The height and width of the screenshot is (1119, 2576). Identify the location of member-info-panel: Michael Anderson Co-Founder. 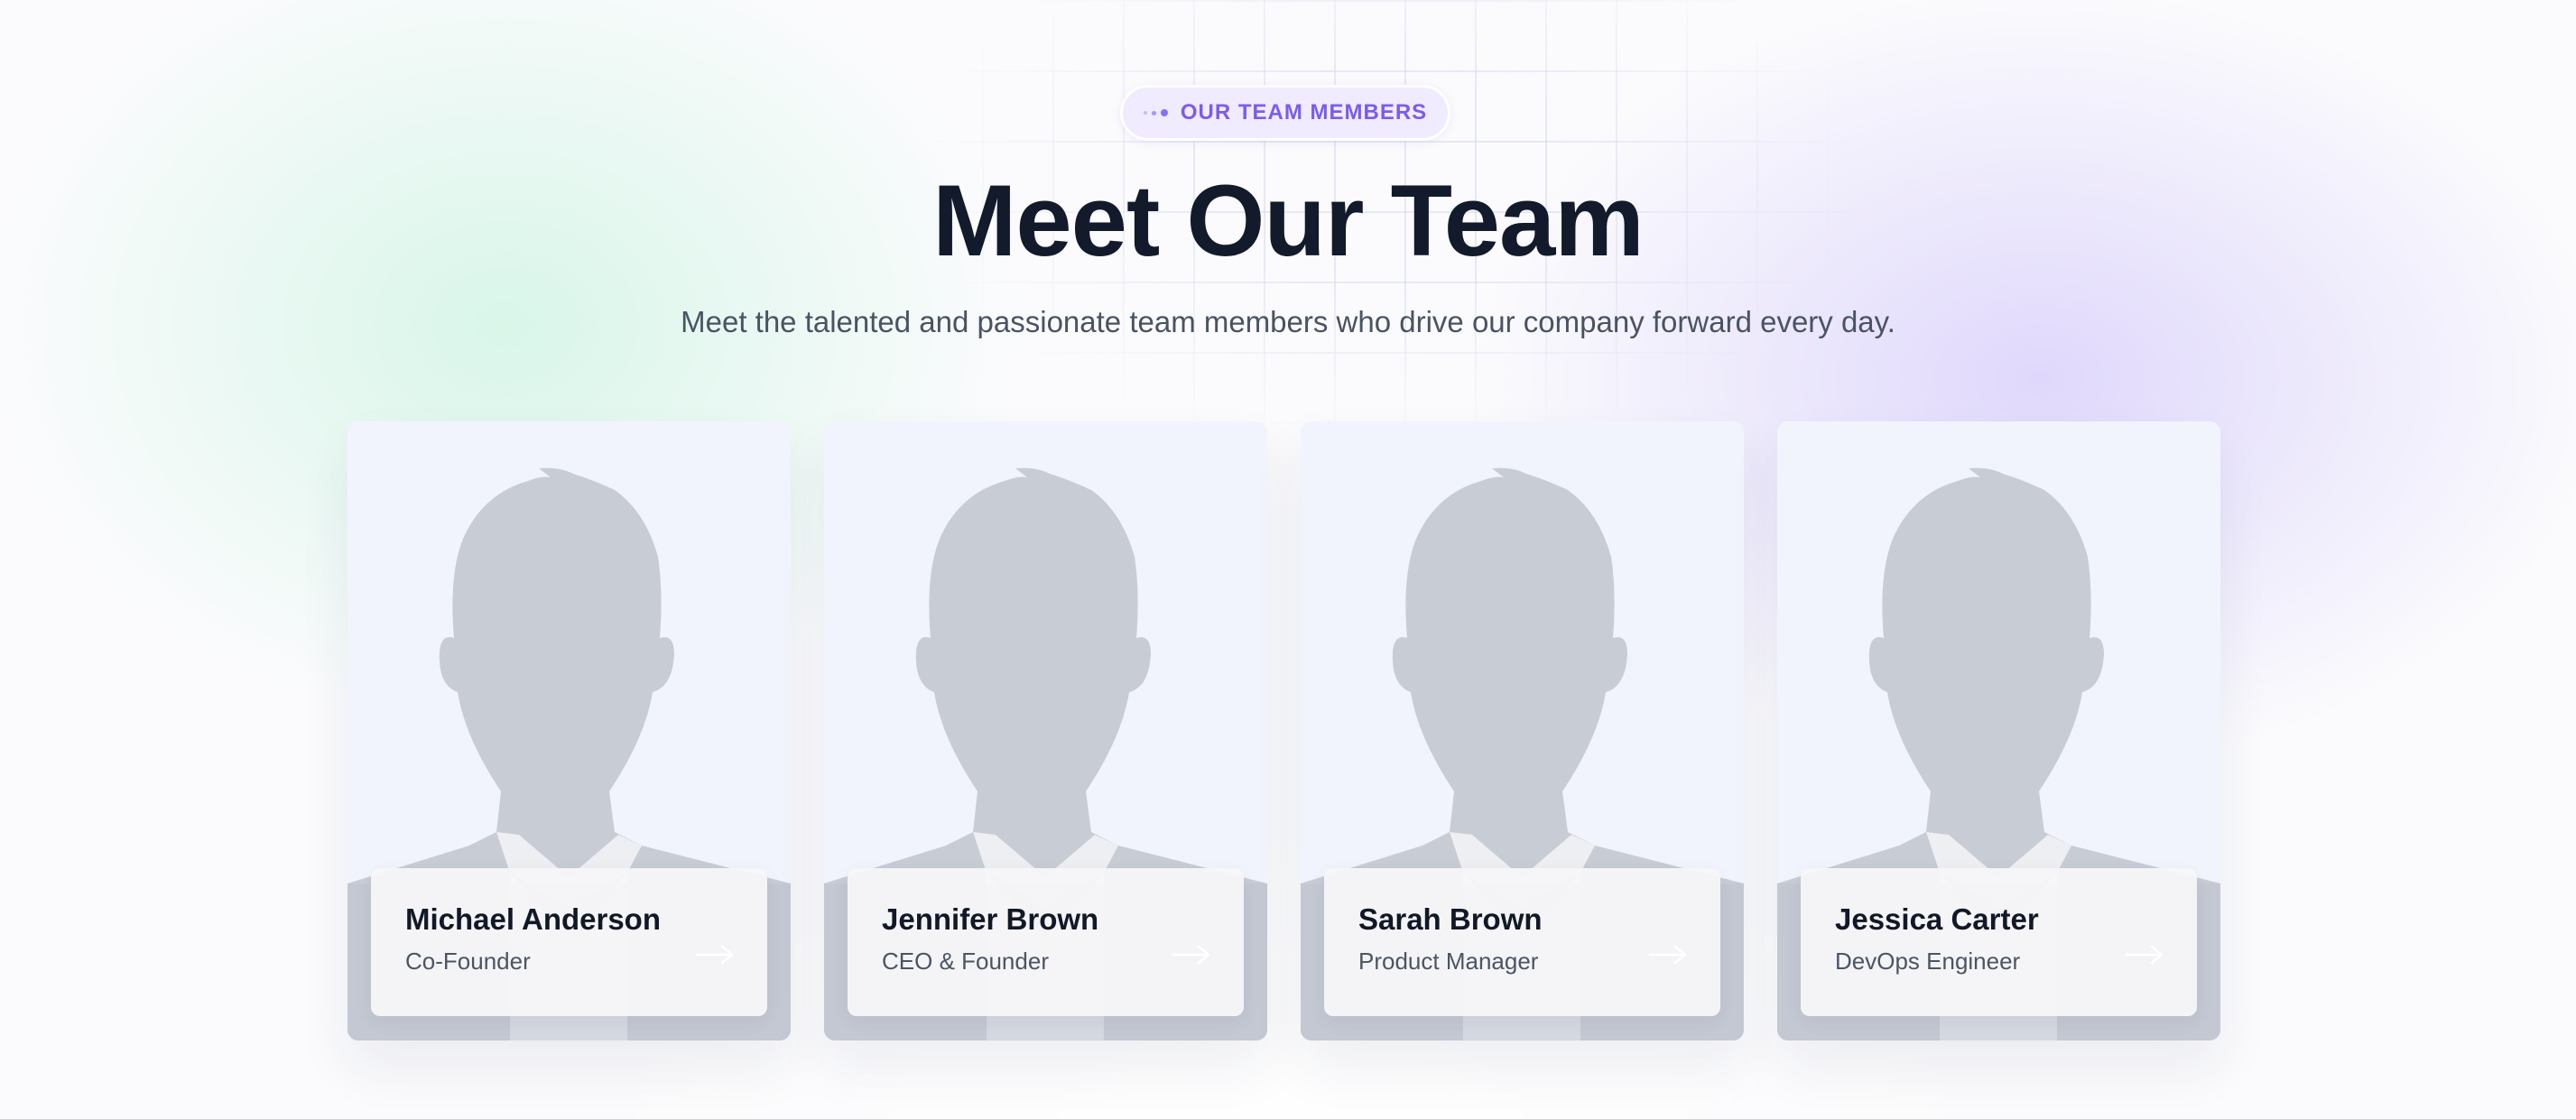
(569, 942).